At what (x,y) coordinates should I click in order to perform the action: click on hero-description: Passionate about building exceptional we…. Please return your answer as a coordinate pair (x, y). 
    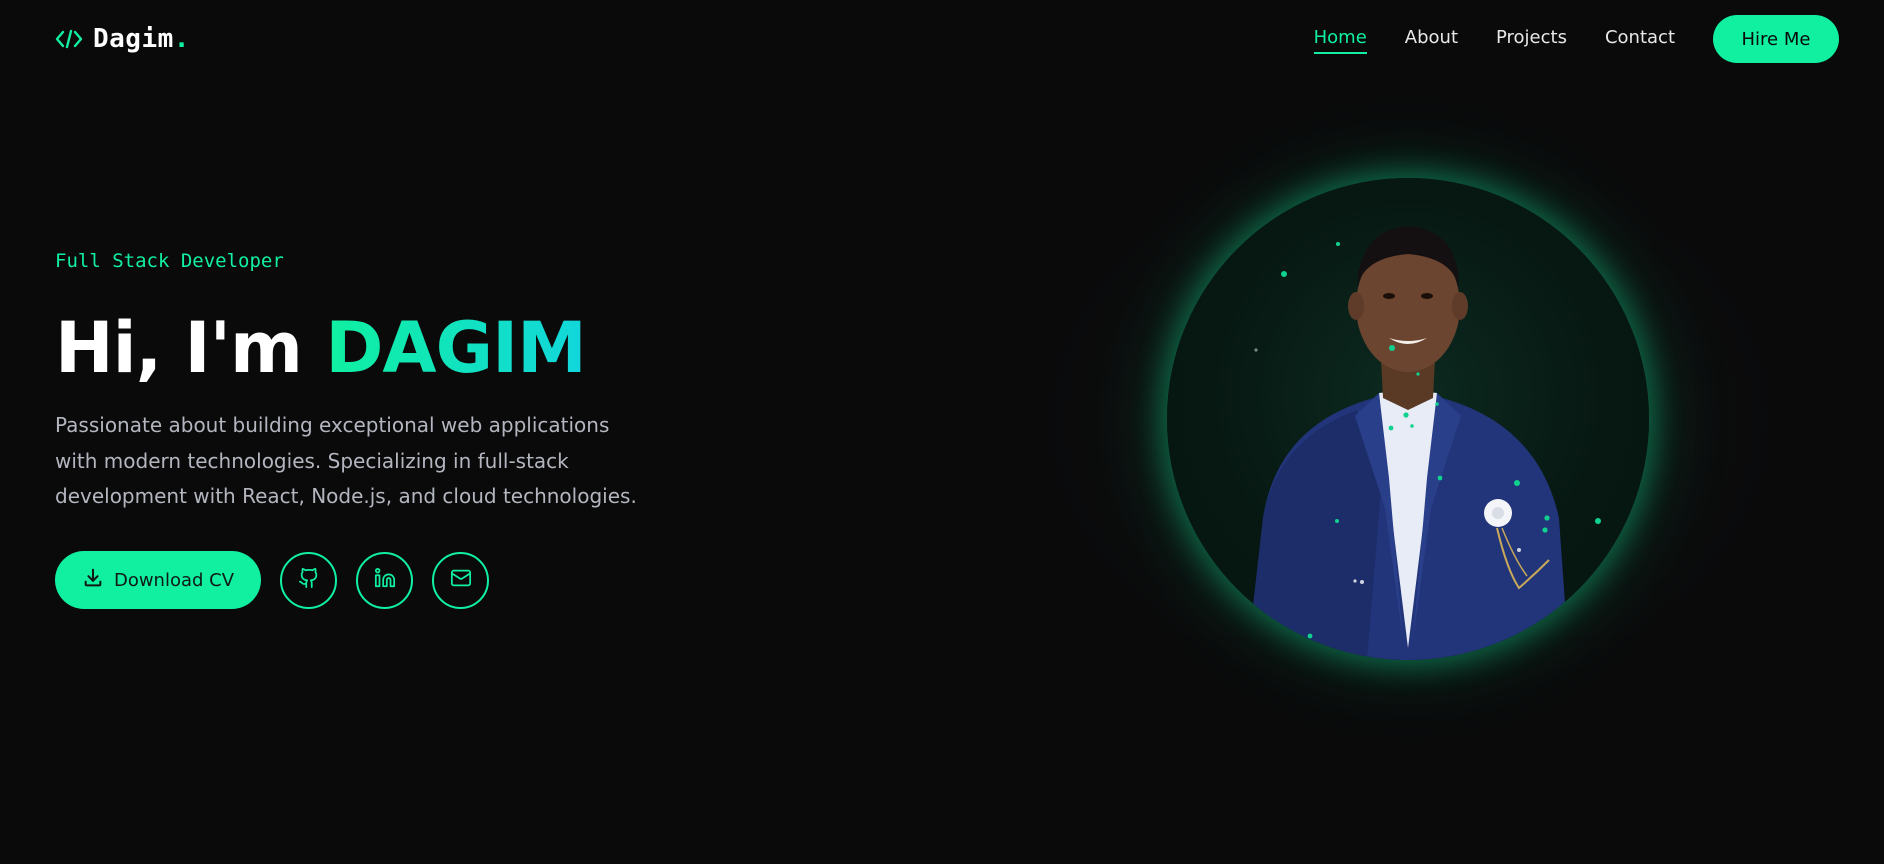
    Looking at the image, I should click on (346, 460).